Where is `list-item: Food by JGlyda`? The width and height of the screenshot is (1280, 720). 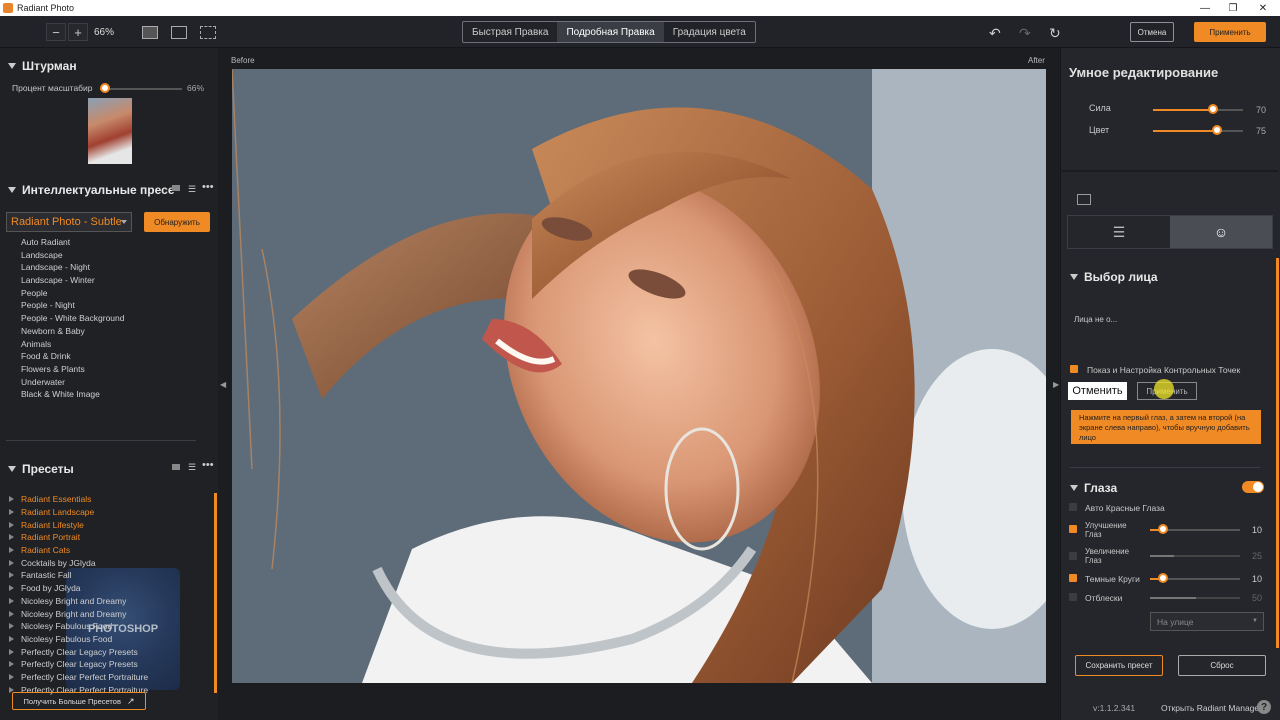 list-item: Food by JGlyda is located at coordinates (78, 588).